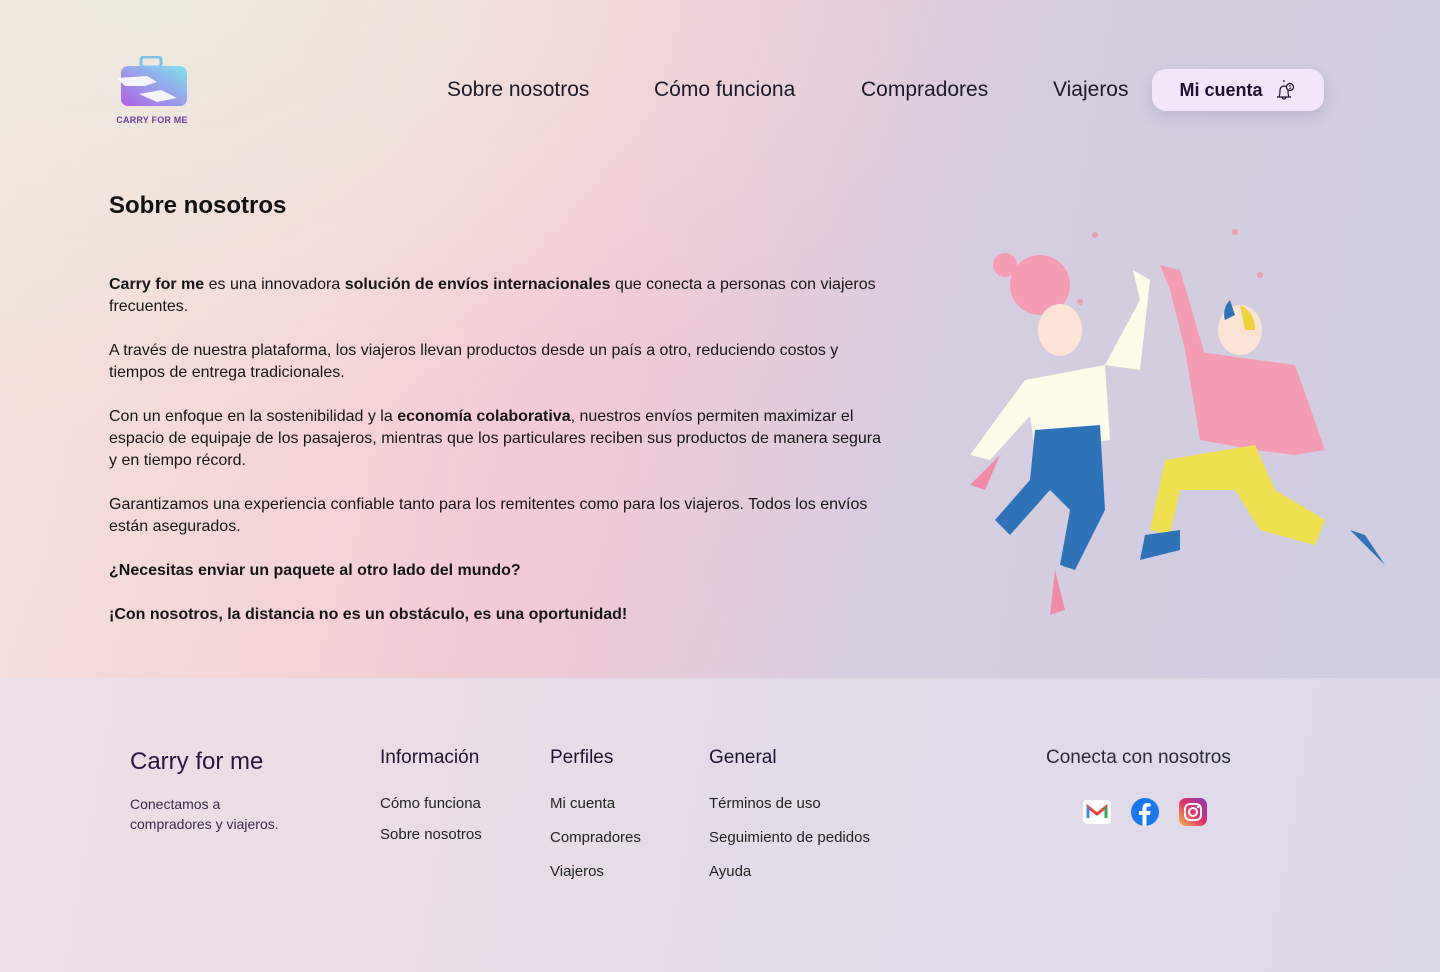  Describe the element at coordinates (518, 90) in the screenshot. I see `nav-sobre-nosotros: Sobre nosotros` at that location.